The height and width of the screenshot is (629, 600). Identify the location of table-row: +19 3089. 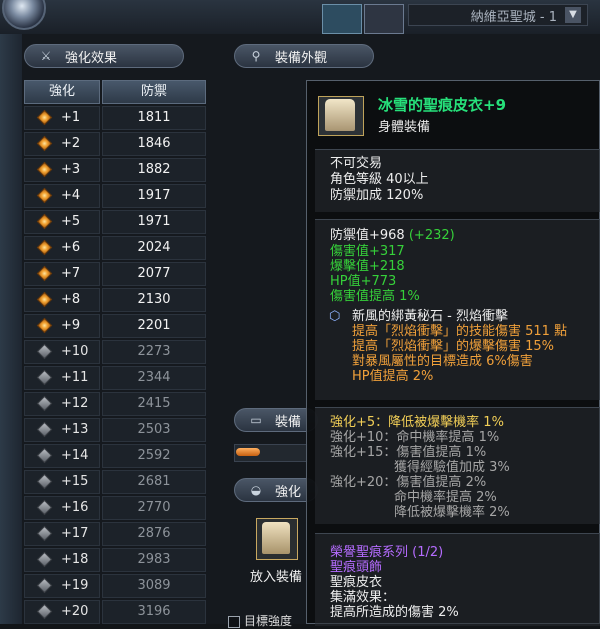
(115, 586).